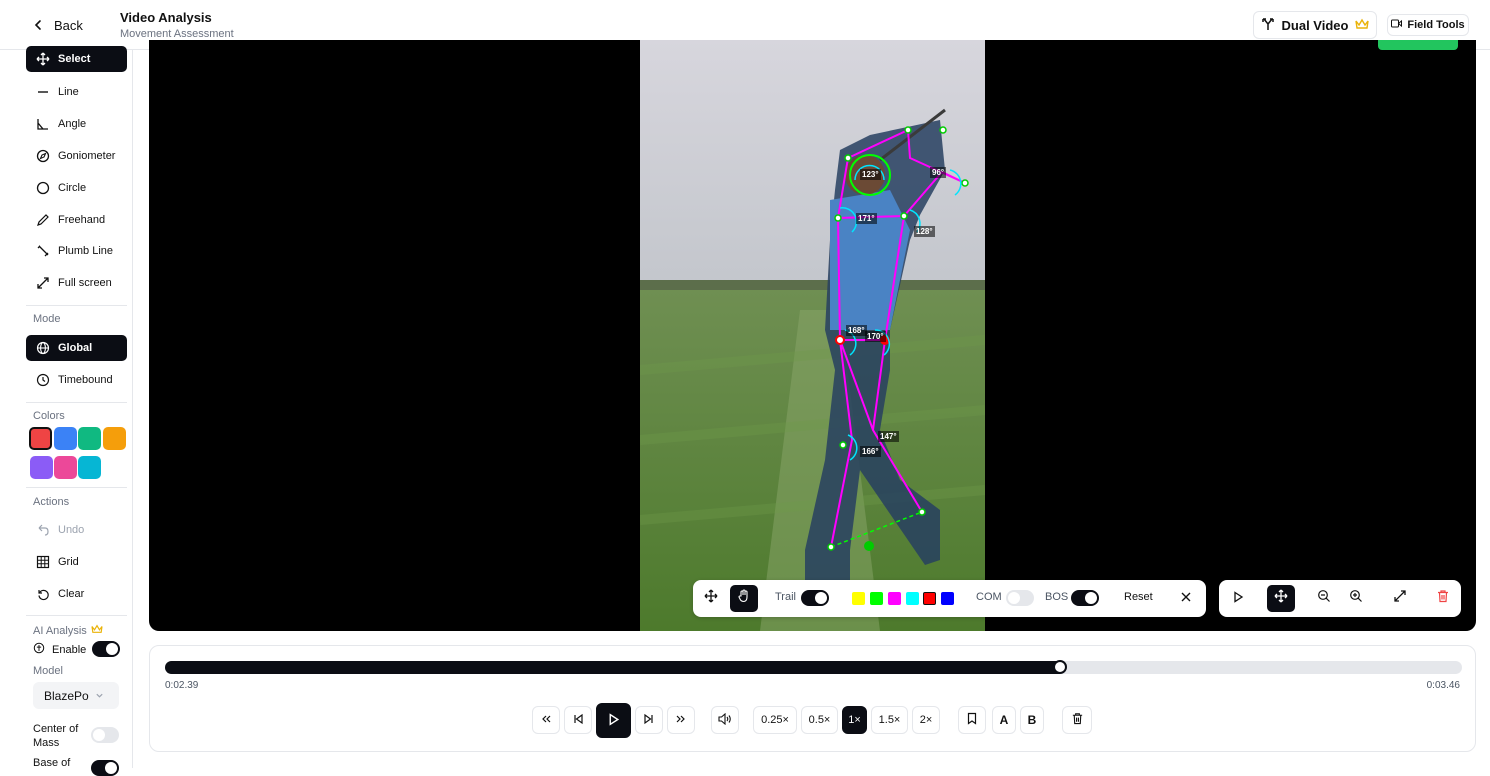 The image size is (1490, 776). I want to click on mode-label-text: Global, so click(75, 348).